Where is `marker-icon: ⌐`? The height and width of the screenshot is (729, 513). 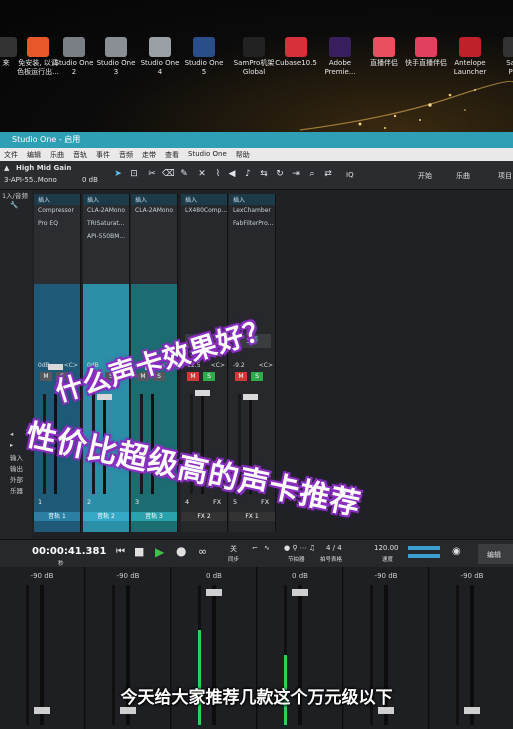
marker-icon: ⌐ is located at coordinates (255, 548).